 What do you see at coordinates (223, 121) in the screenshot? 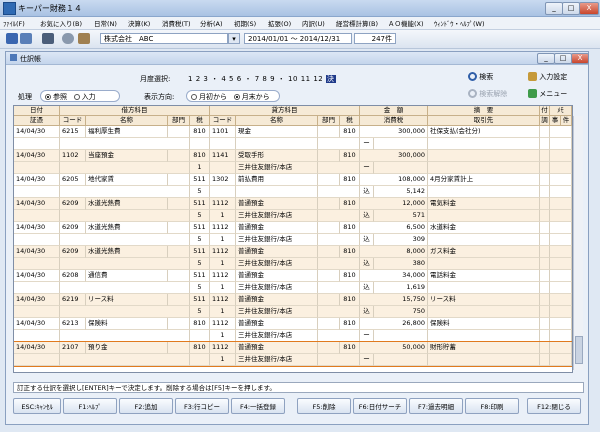
I see `col-ccode: コード` at bounding box center [223, 121].